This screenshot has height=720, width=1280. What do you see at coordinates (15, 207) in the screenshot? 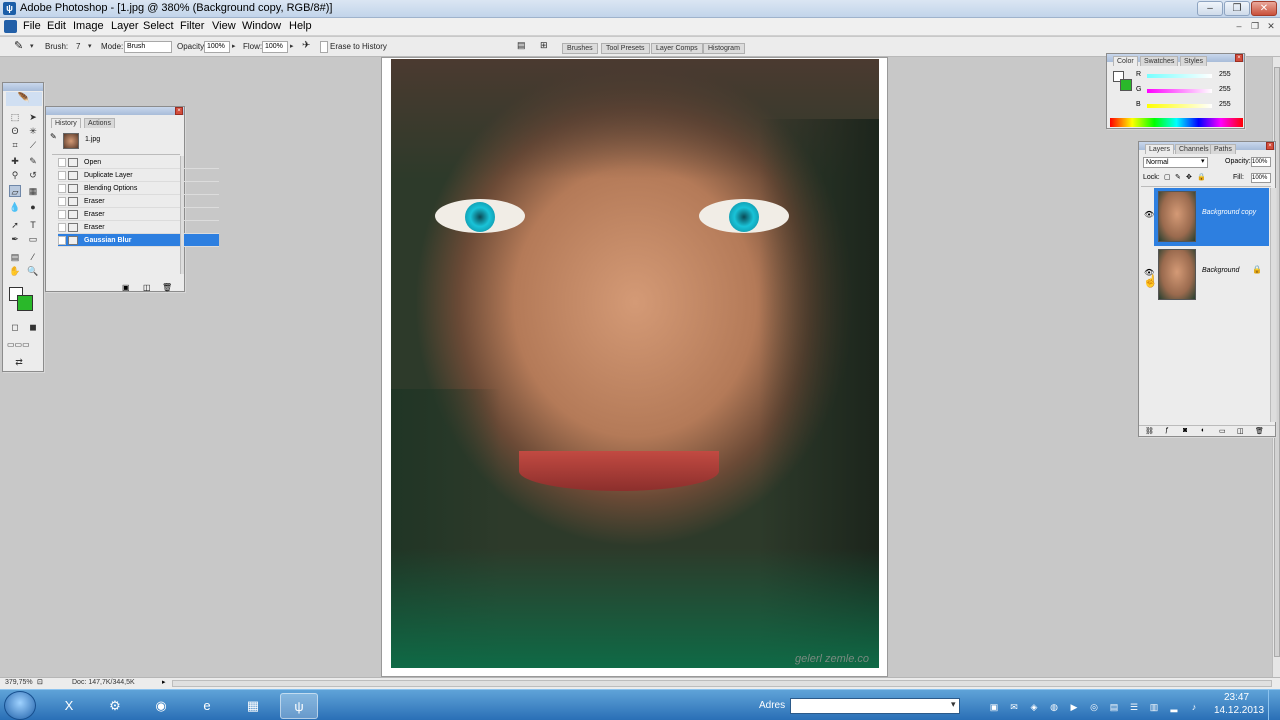
I see `blur-tool-icon: 💧` at bounding box center [15, 207].